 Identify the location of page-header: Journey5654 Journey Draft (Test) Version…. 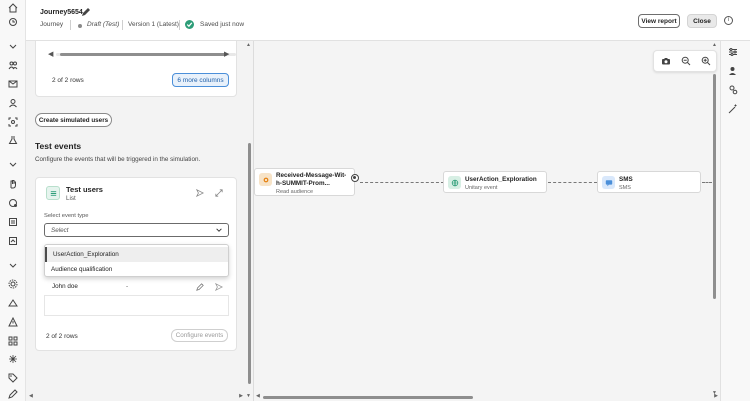
(388, 20).